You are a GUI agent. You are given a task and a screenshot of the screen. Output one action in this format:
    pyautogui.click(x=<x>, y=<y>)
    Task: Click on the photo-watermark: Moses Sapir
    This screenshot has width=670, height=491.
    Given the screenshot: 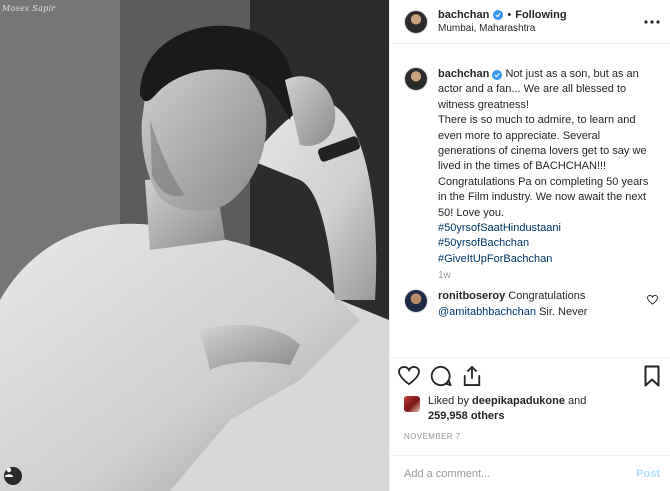 What is the action you would take?
    pyautogui.click(x=29, y=8)
    